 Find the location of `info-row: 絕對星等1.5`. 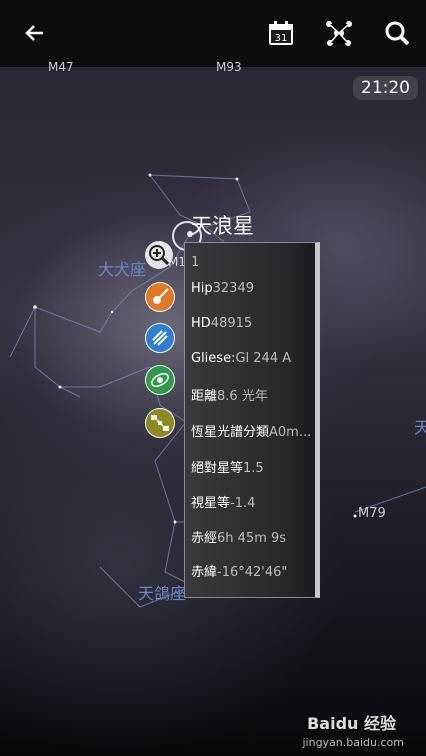

info-row: 絕對星等1.5 is located at coordinates (227, 466).